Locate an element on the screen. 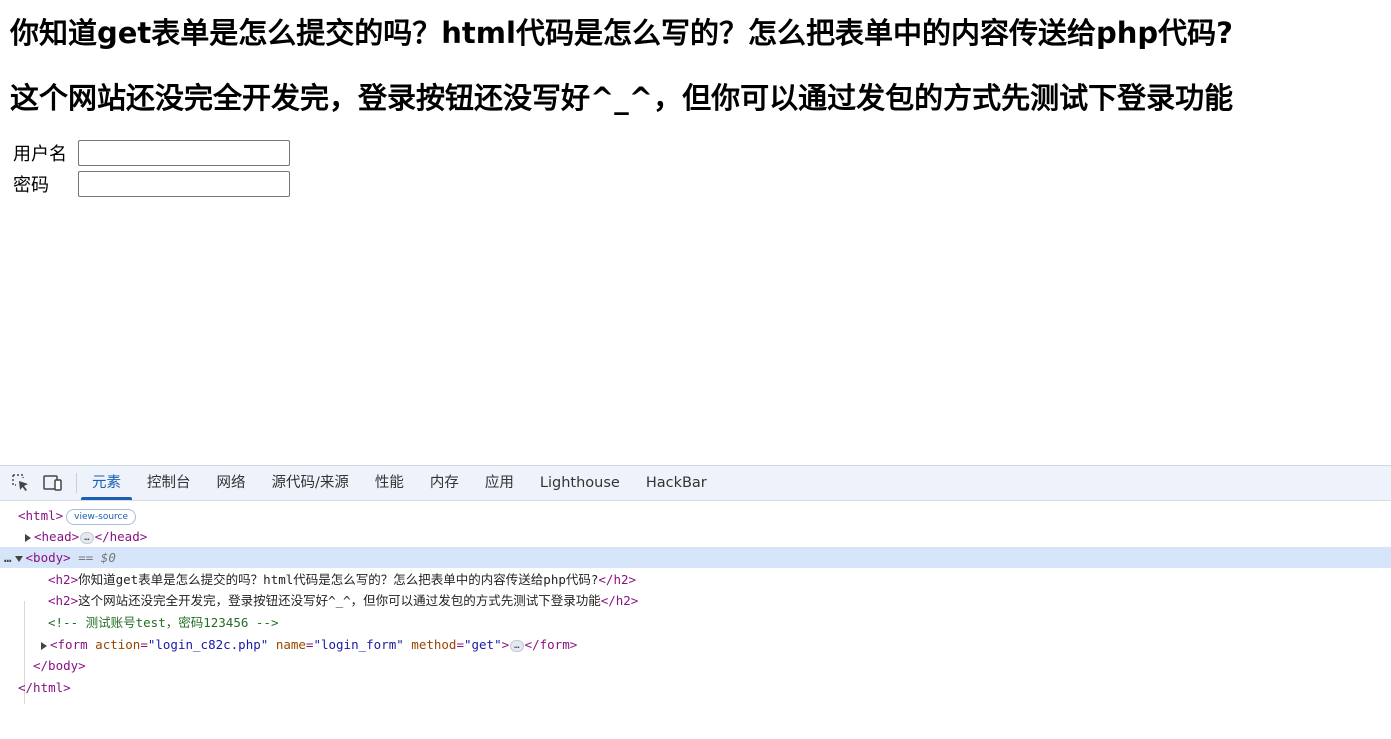 The width and height of the screenshot is (1391, 739). form-open-tag: <form is located at coordinates (69, 644).